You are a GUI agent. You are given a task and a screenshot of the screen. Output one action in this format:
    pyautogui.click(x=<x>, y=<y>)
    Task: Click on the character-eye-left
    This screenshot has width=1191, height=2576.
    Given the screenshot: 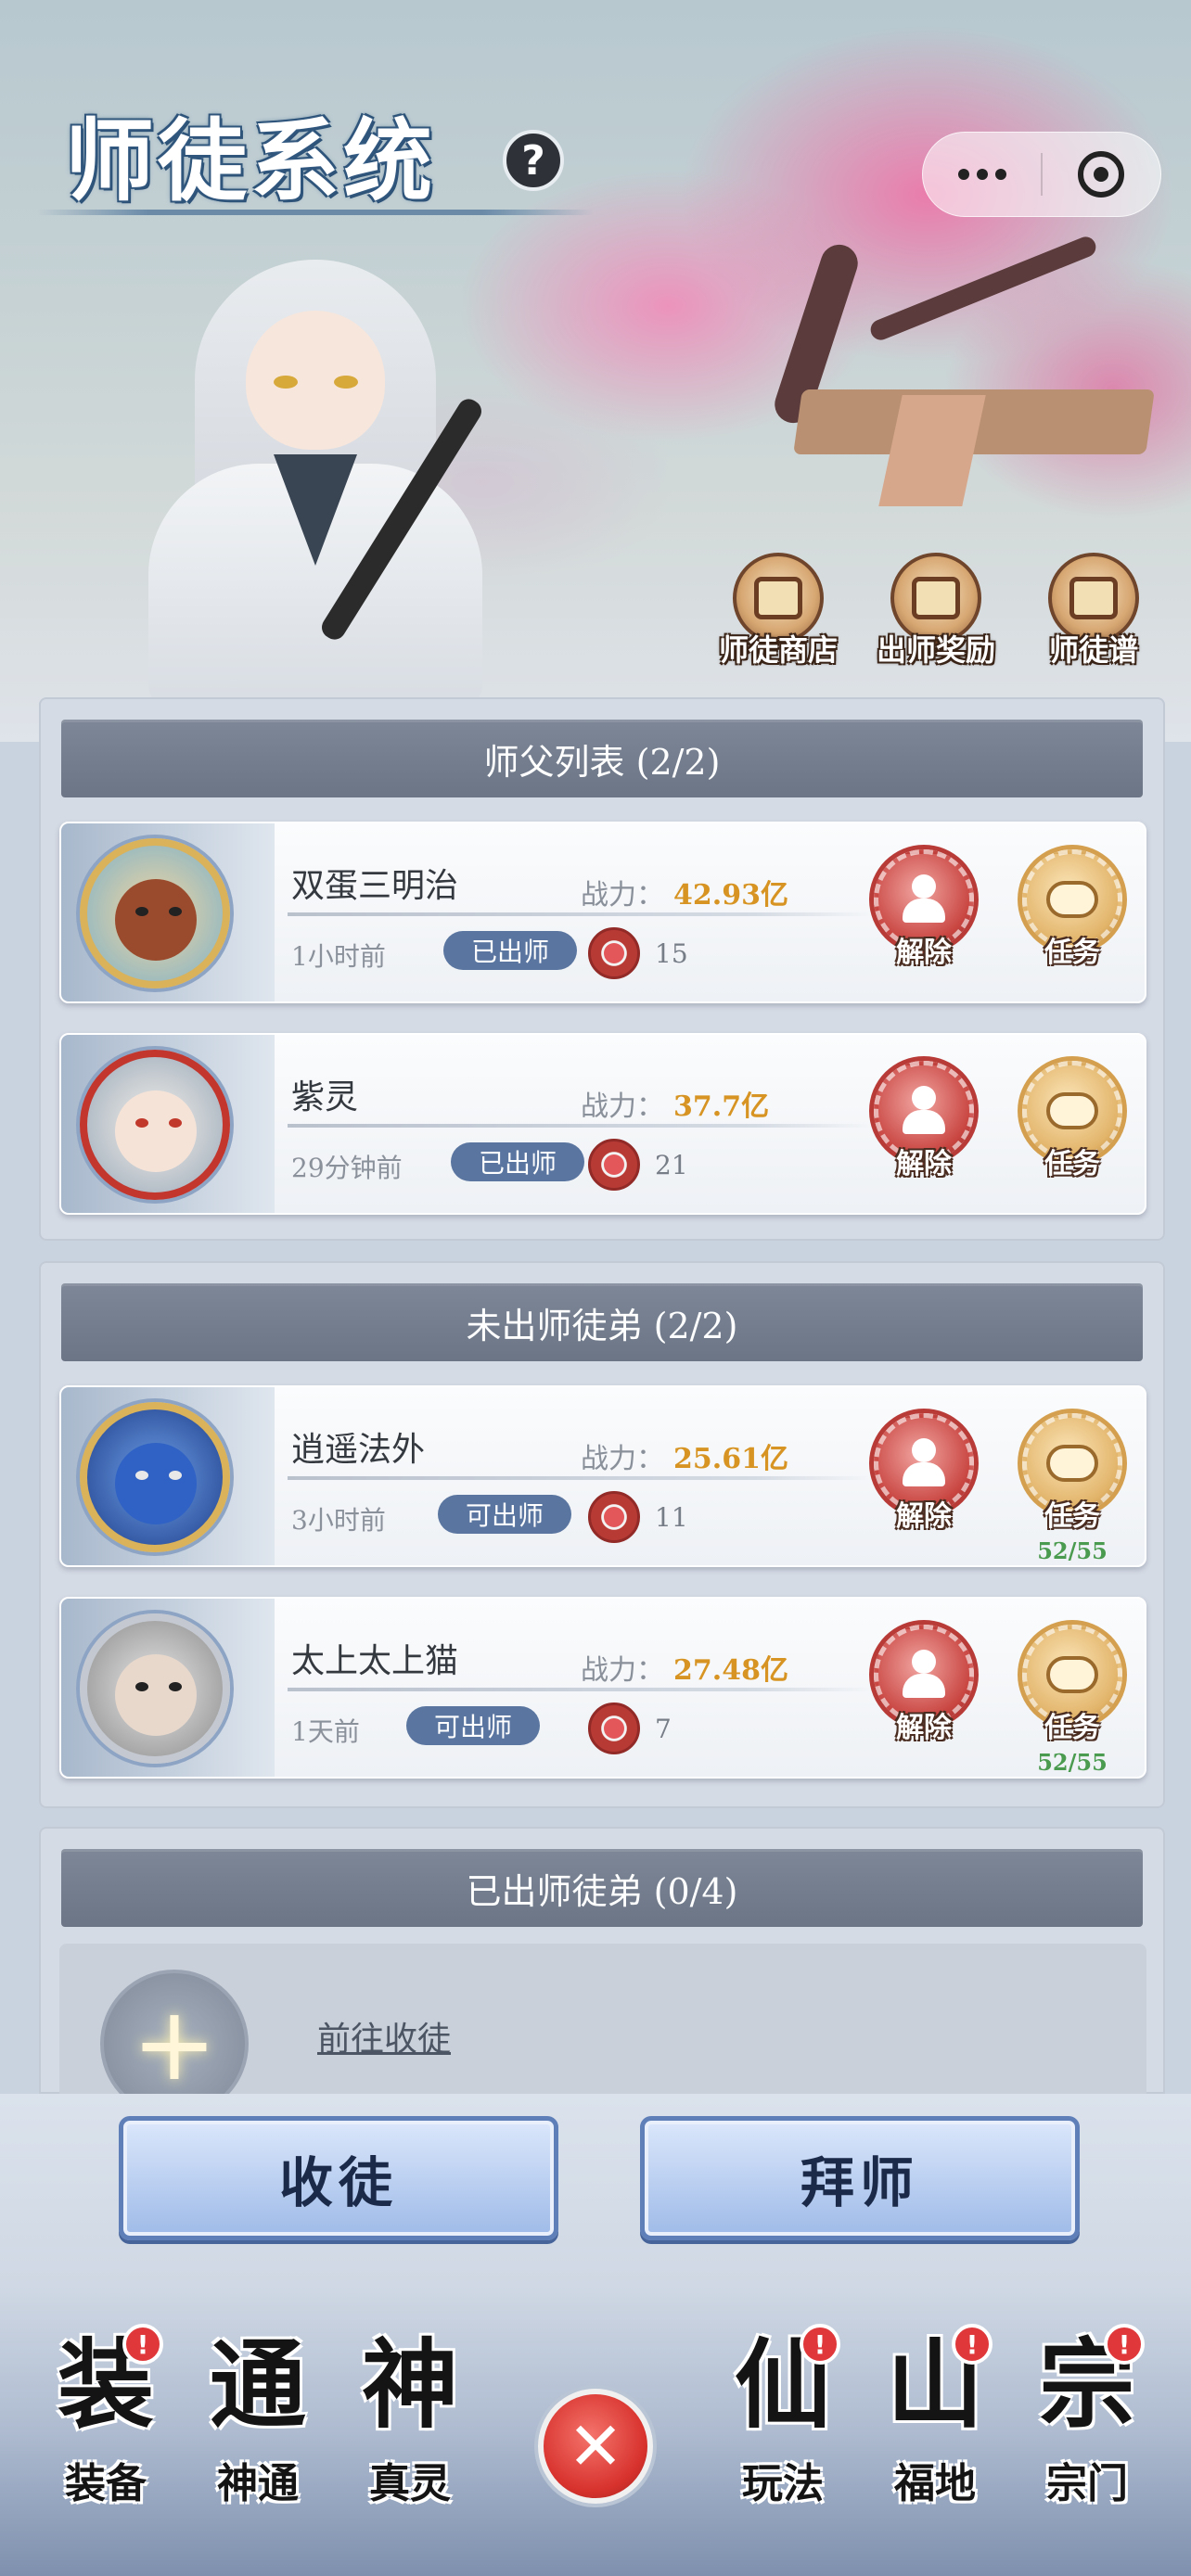 What is the action you would take?
    pyautogui.click(x=286, y=383)
    